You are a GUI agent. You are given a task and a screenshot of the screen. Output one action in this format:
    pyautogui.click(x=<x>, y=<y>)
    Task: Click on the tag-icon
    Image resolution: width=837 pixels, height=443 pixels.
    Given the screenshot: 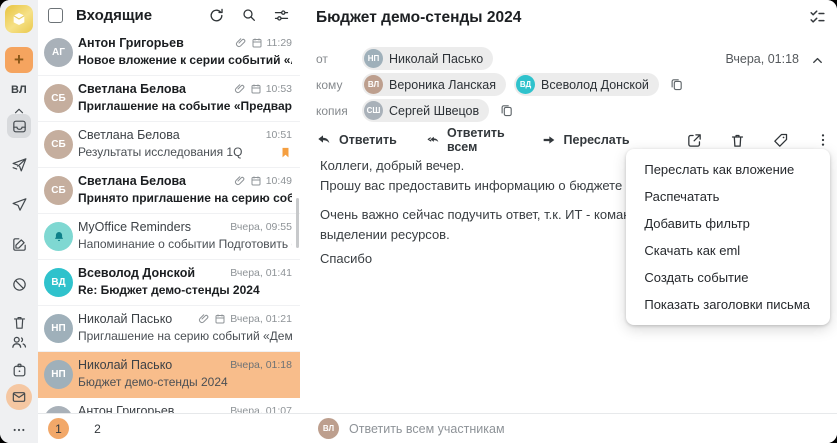 What is the action you would take?
    pyautogui.click(x=780, y=140)
    